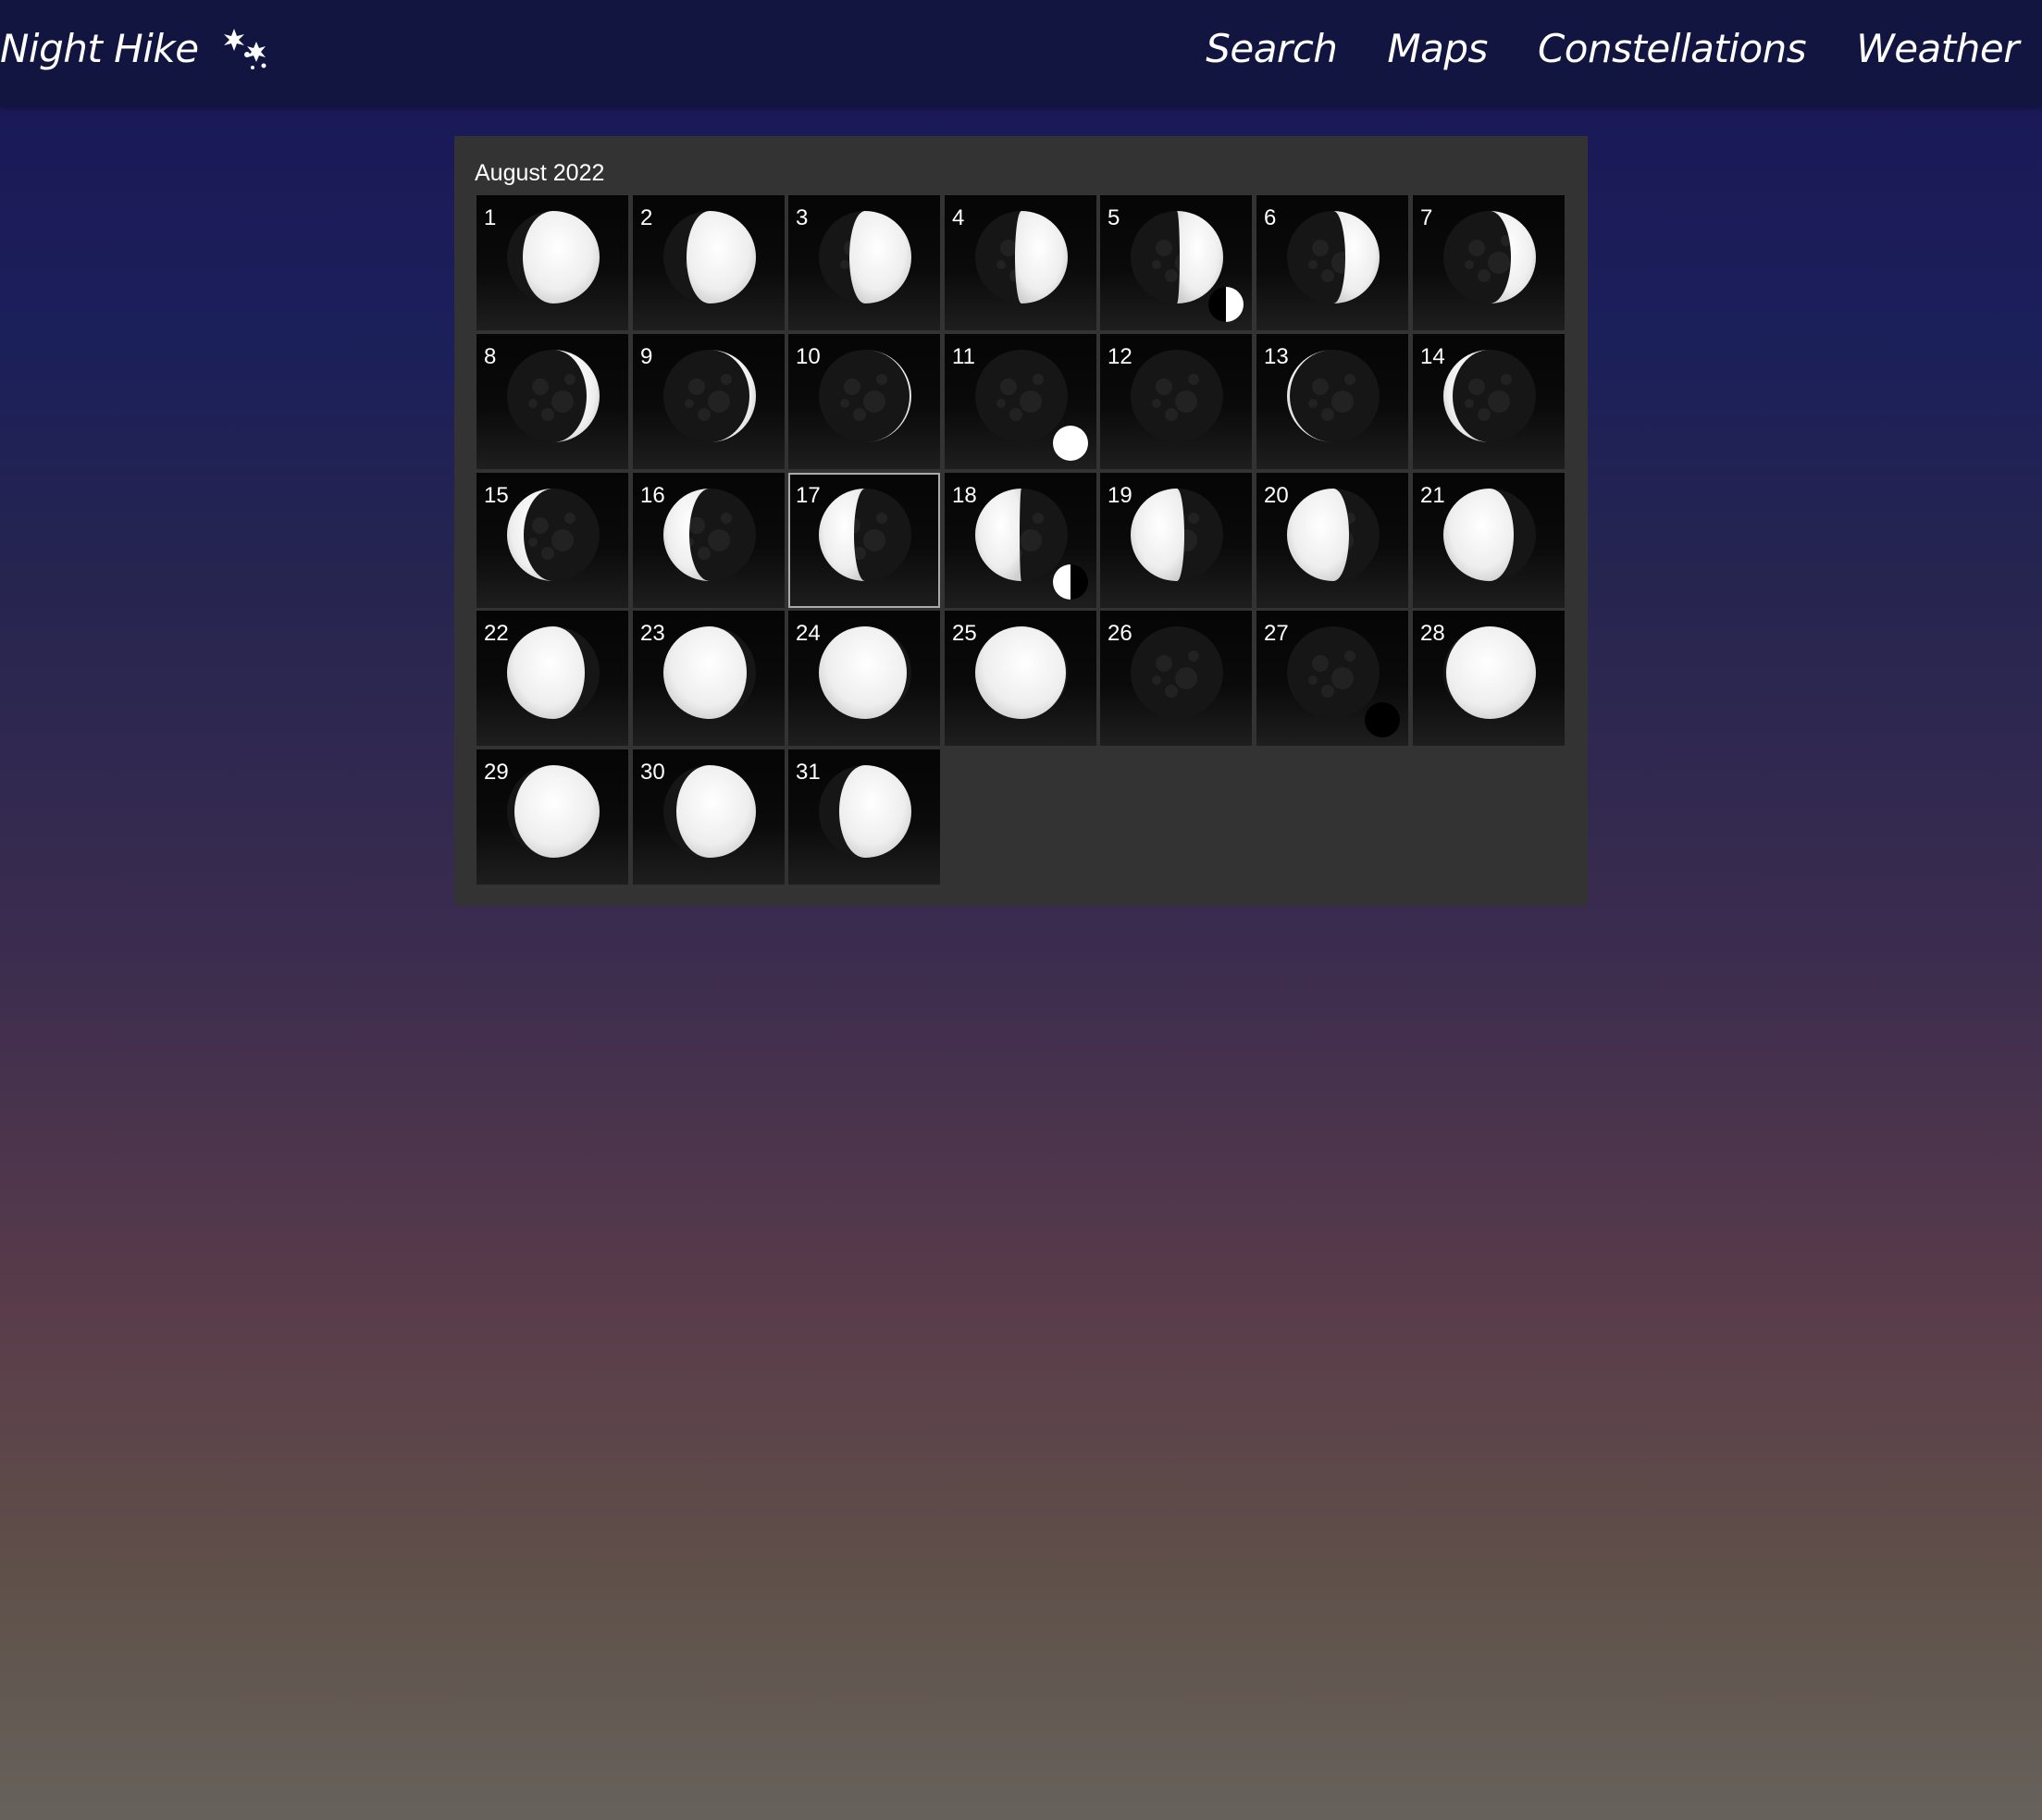  I want to click on calendar-day: 26, so click(1176, 678).